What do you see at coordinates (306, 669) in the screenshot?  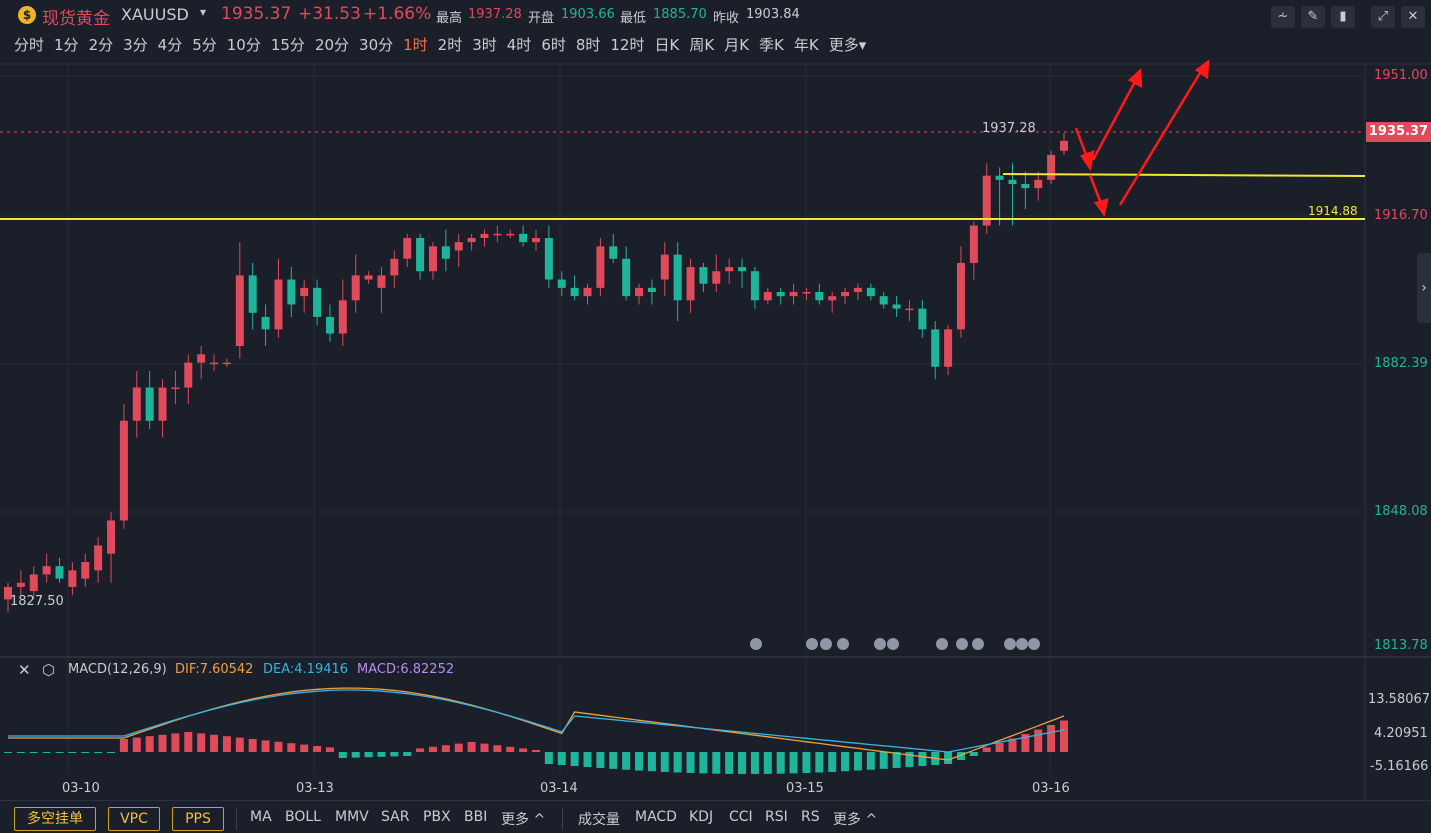 I see `macd-dea-value: DEA:4.19416` at bounding box center [306, 669].